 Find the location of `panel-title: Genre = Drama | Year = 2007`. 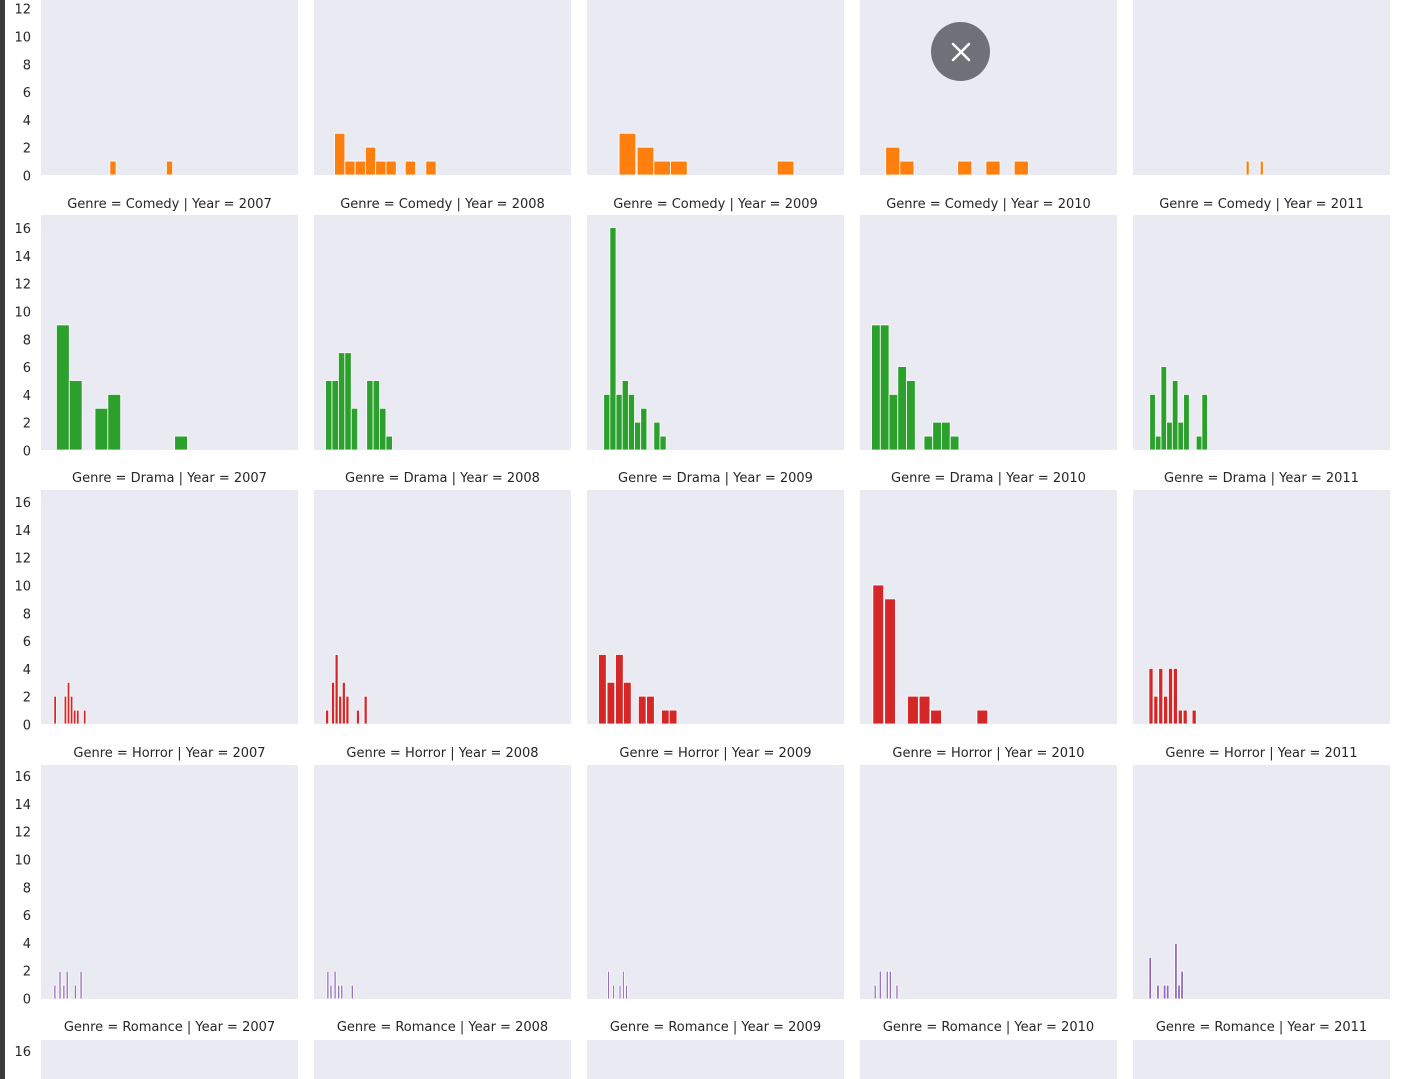

panel-title: Genre = Drama | Year = 2007 is located at coordinates (169, 478).